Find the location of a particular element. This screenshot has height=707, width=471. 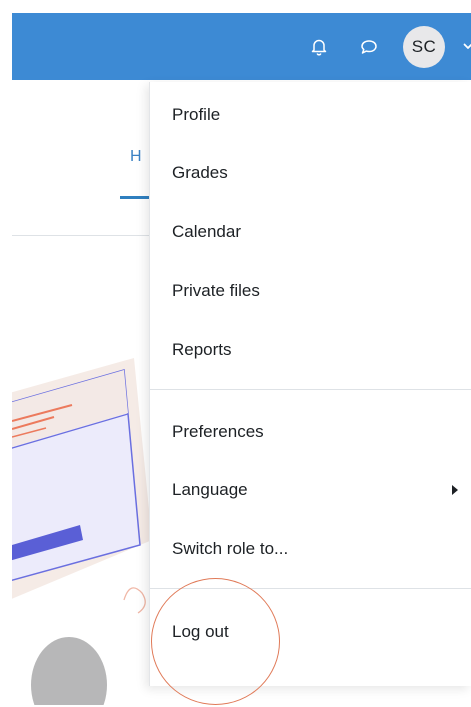

caret-right-icon is located at coordinates (455, 490).